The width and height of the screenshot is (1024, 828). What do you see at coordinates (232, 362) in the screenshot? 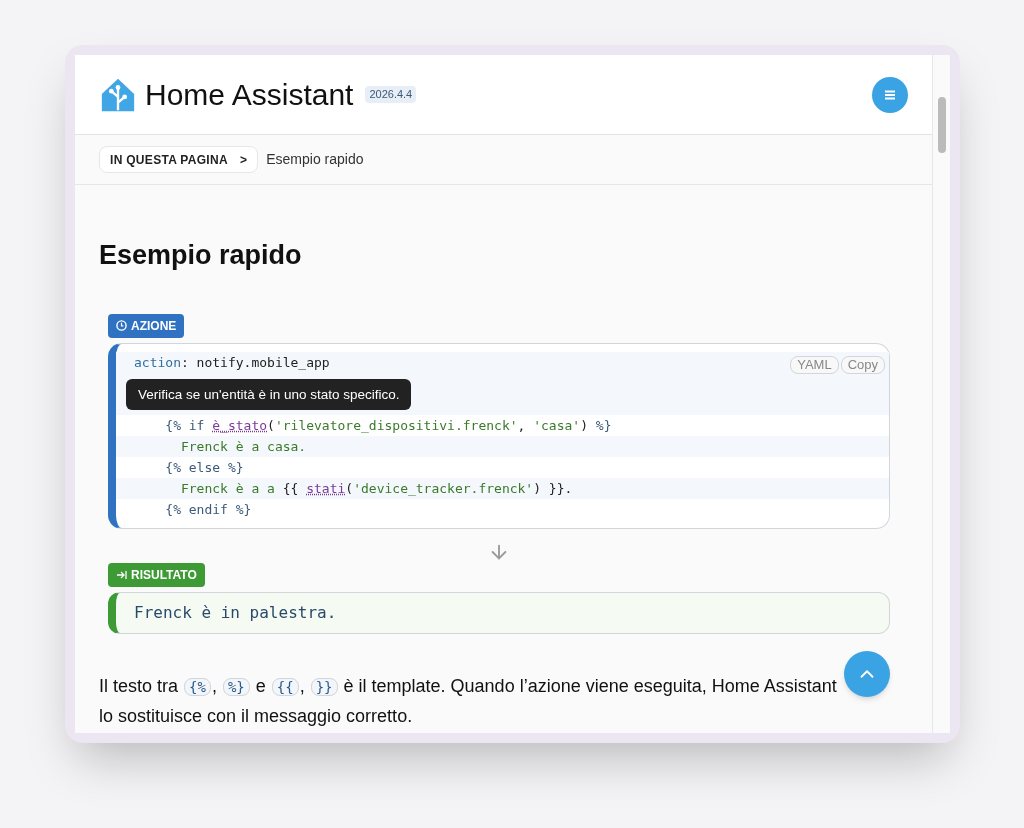
I see `code-line: action: notify.mobile_app` at bounding box center [232, 362].